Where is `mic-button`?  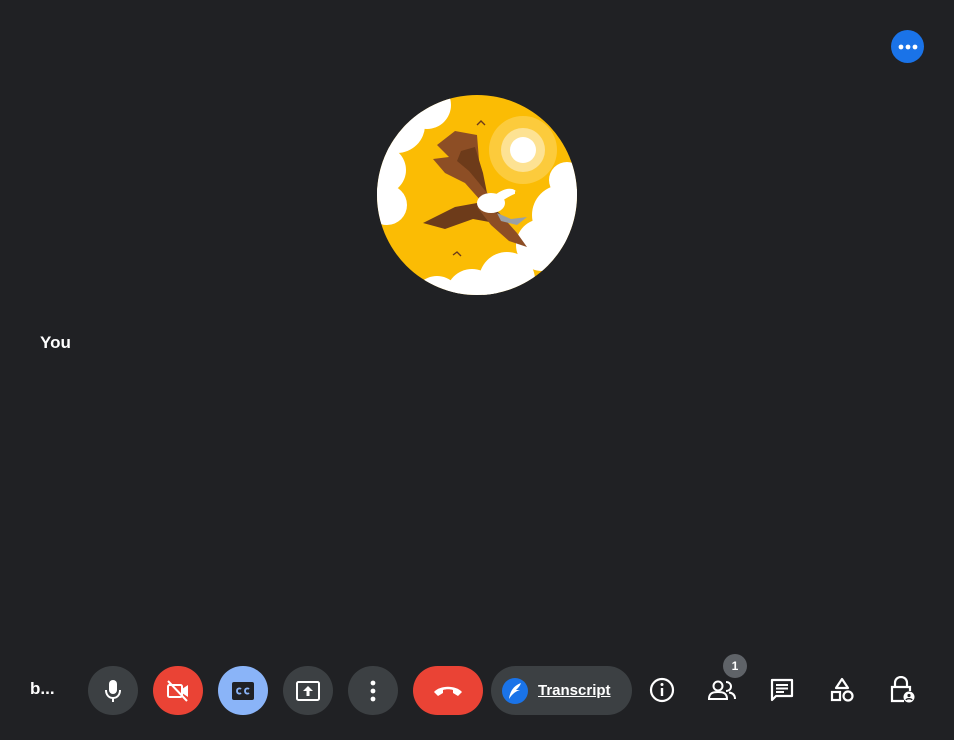 mic-button is located at coordinates (113, 690).